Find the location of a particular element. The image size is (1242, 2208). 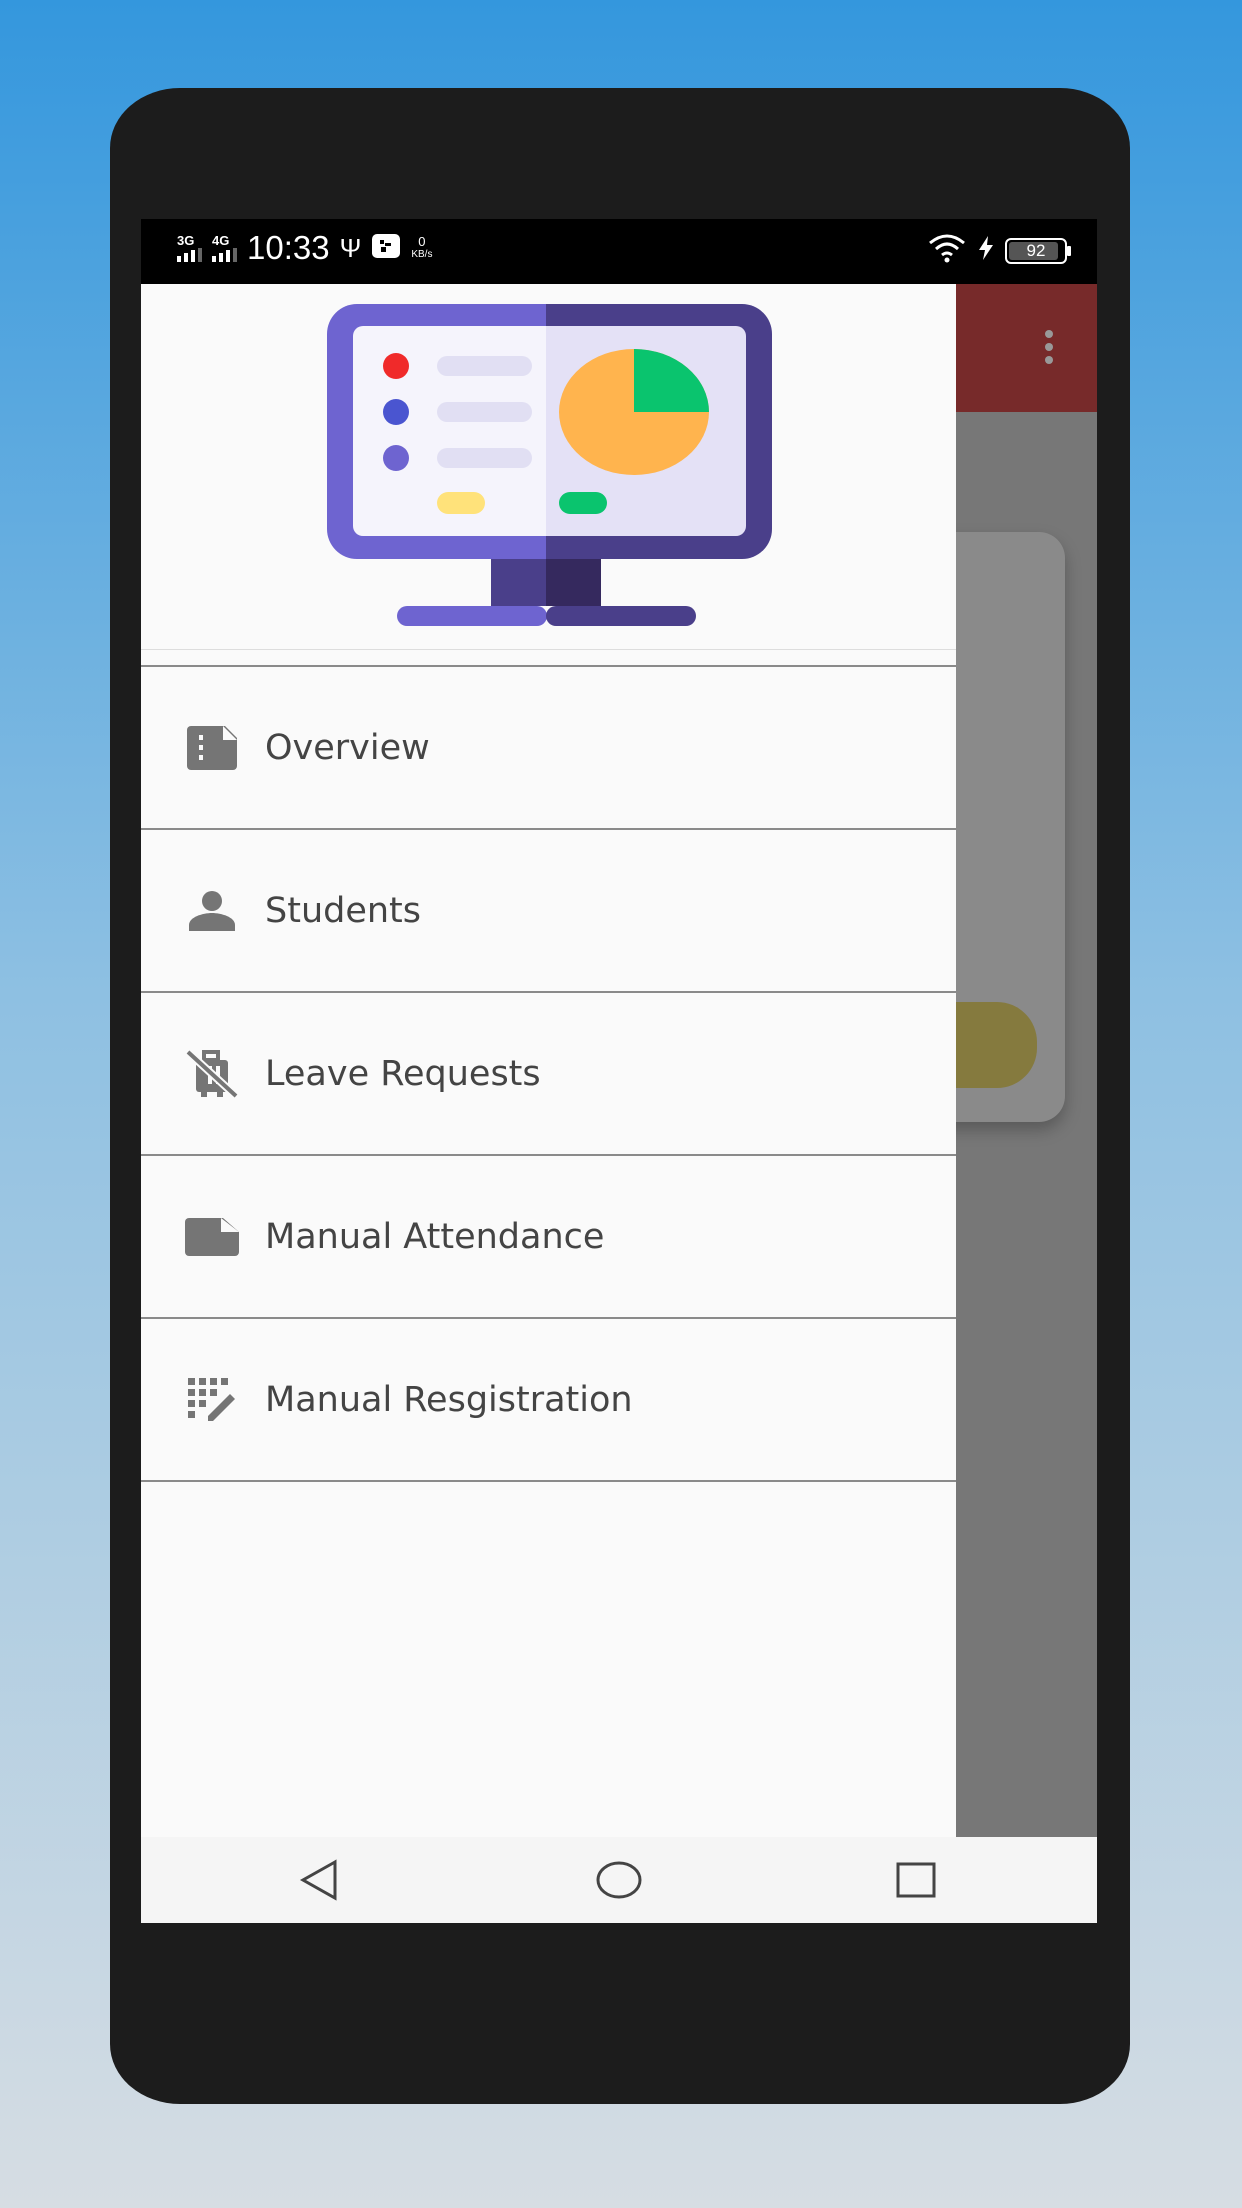

battery-percentage: 92 is located at coordinates (1036, 250).